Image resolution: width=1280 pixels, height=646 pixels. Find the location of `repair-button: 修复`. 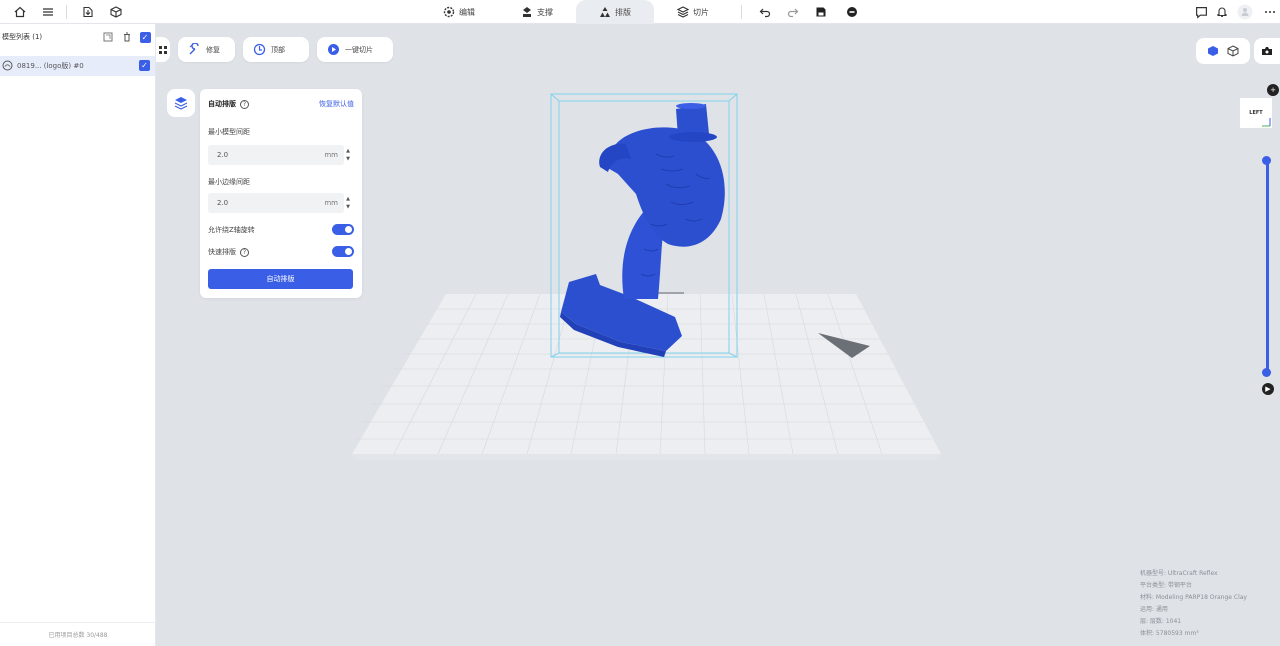

repair-button: 修复 is located at coordinates (206, 49).